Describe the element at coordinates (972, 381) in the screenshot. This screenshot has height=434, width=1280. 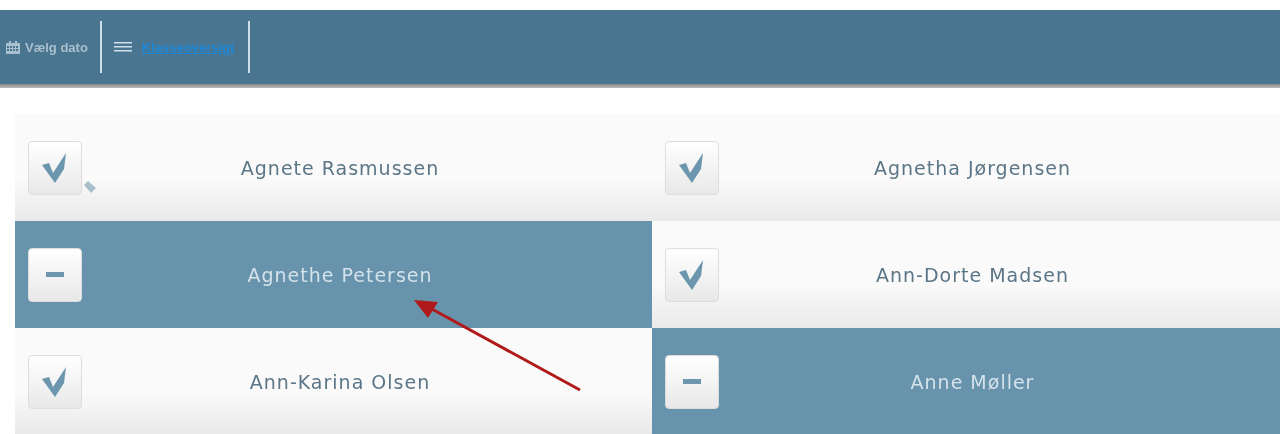
I see `student-name: Anne Møller` at that location.